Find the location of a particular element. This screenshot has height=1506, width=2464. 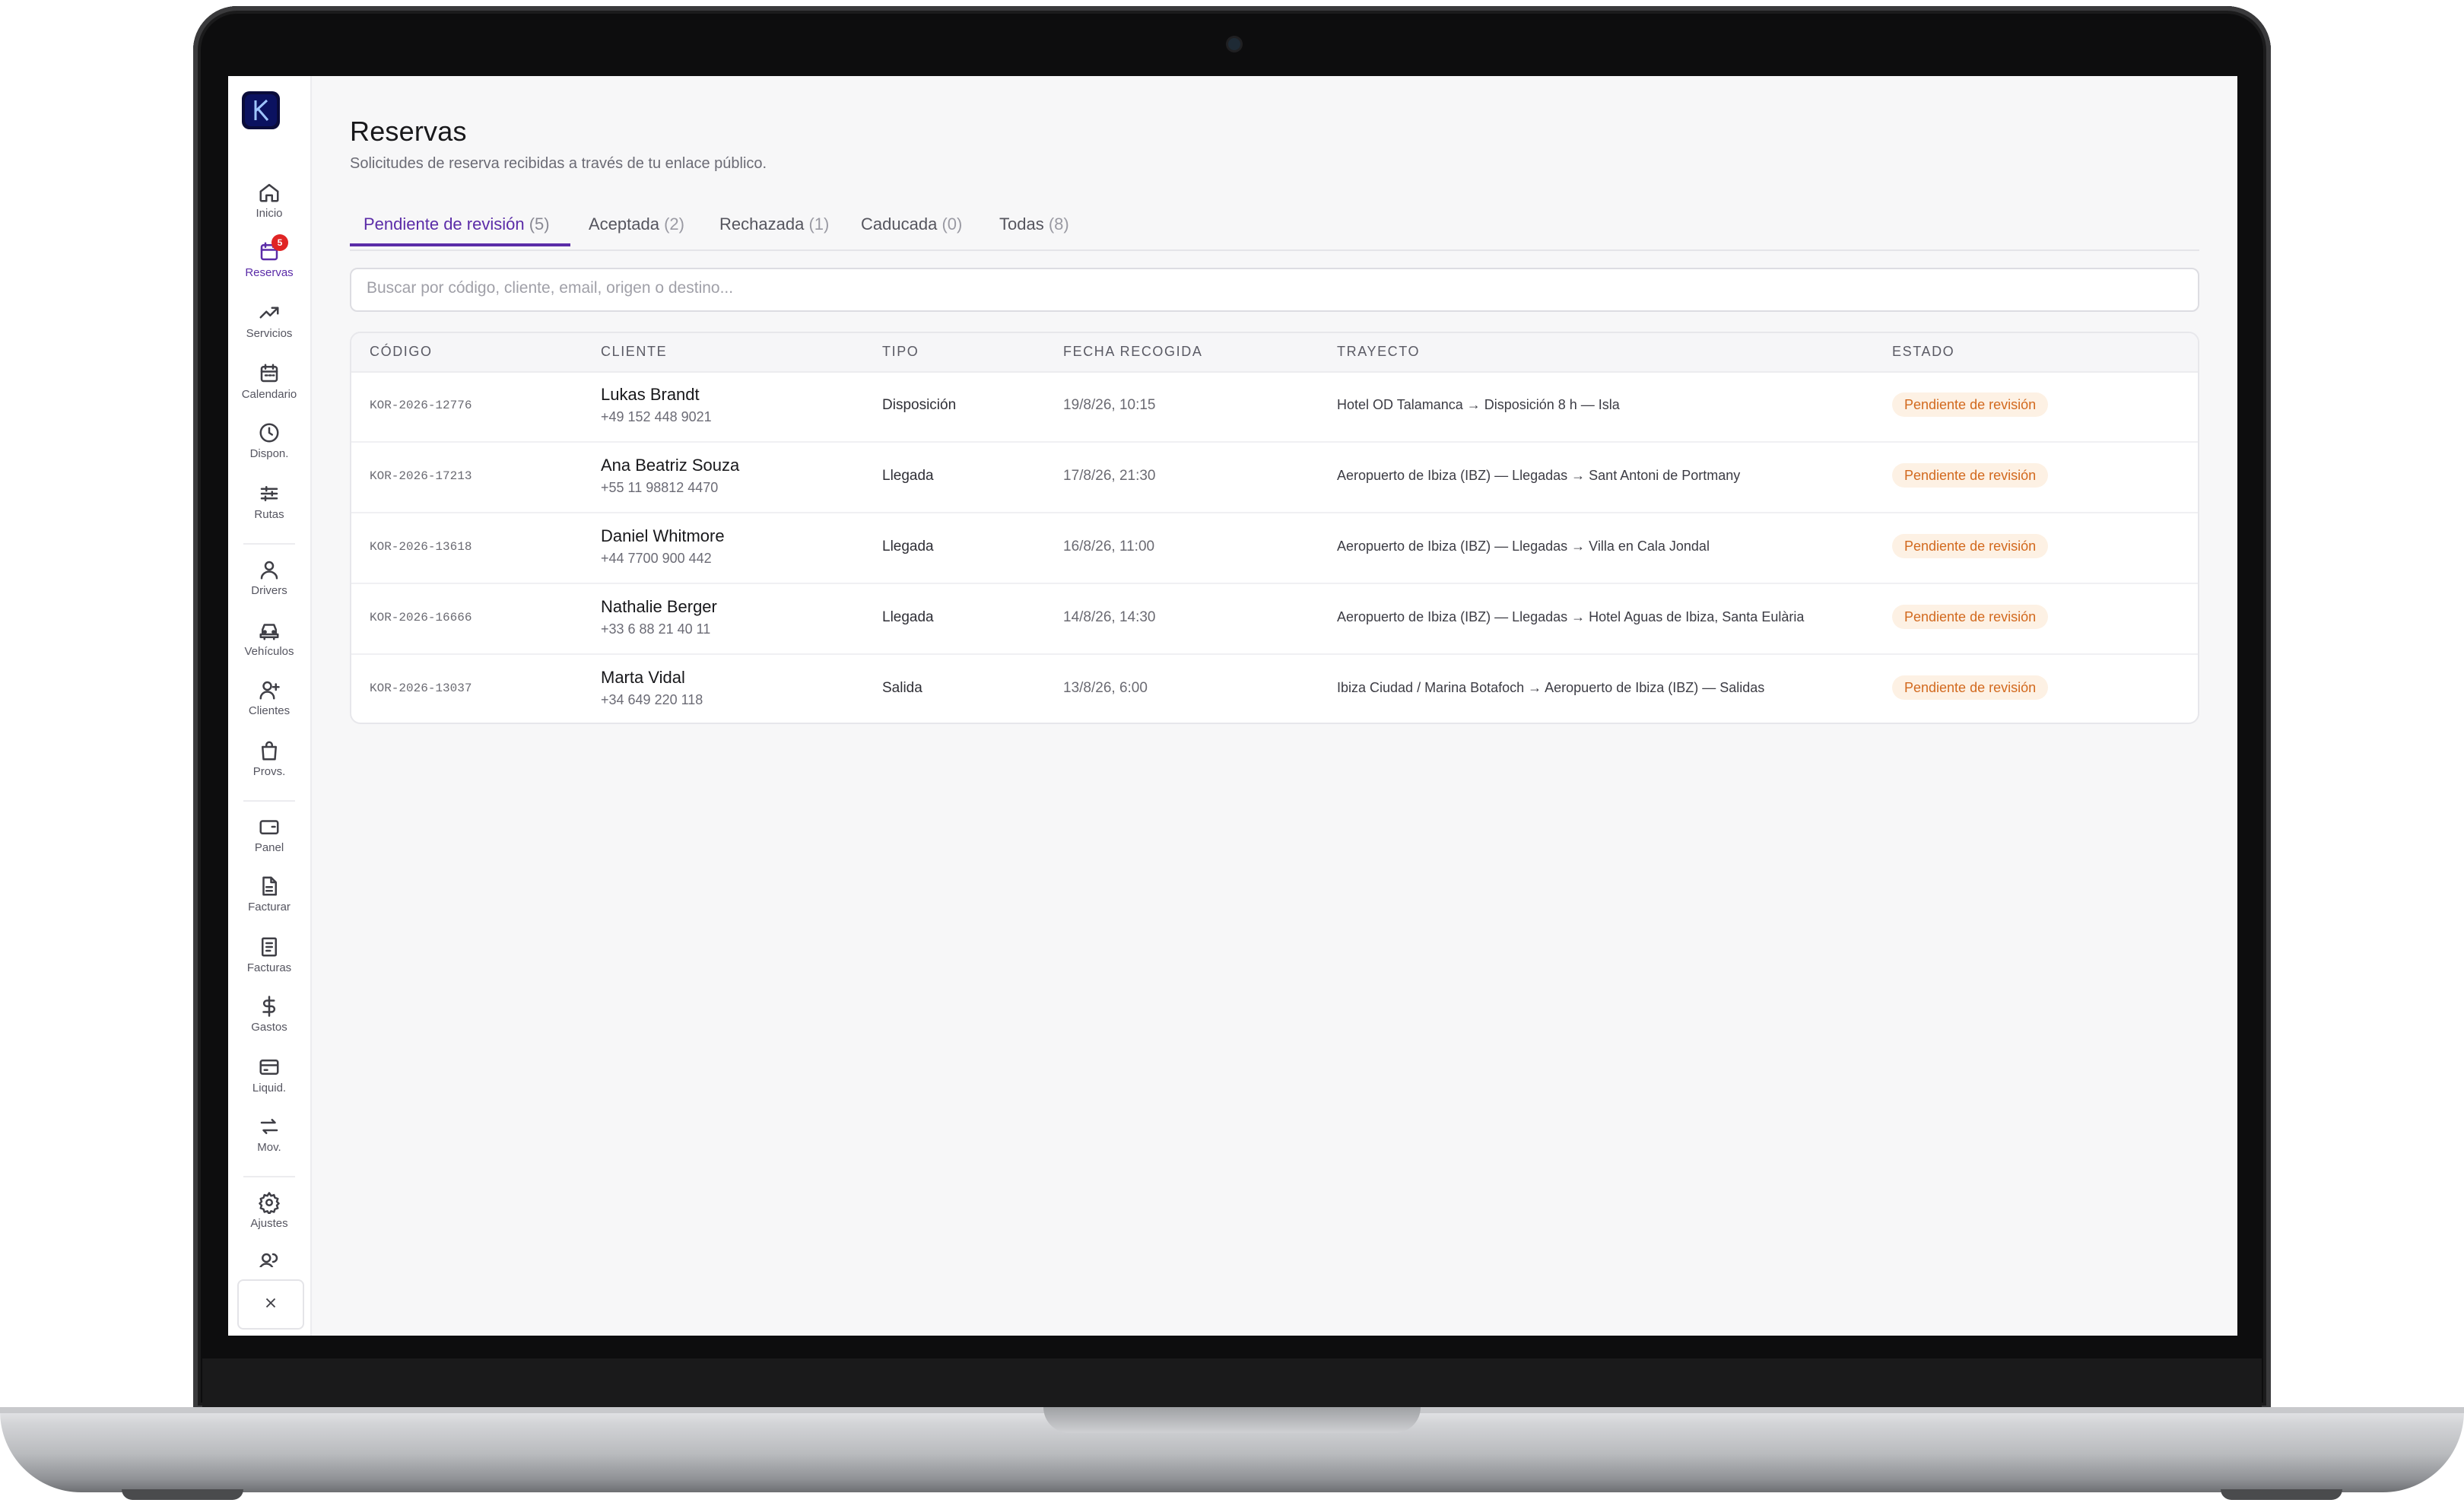

sidebar-item-inicio: Inicio is located at coordinates (269, 201).